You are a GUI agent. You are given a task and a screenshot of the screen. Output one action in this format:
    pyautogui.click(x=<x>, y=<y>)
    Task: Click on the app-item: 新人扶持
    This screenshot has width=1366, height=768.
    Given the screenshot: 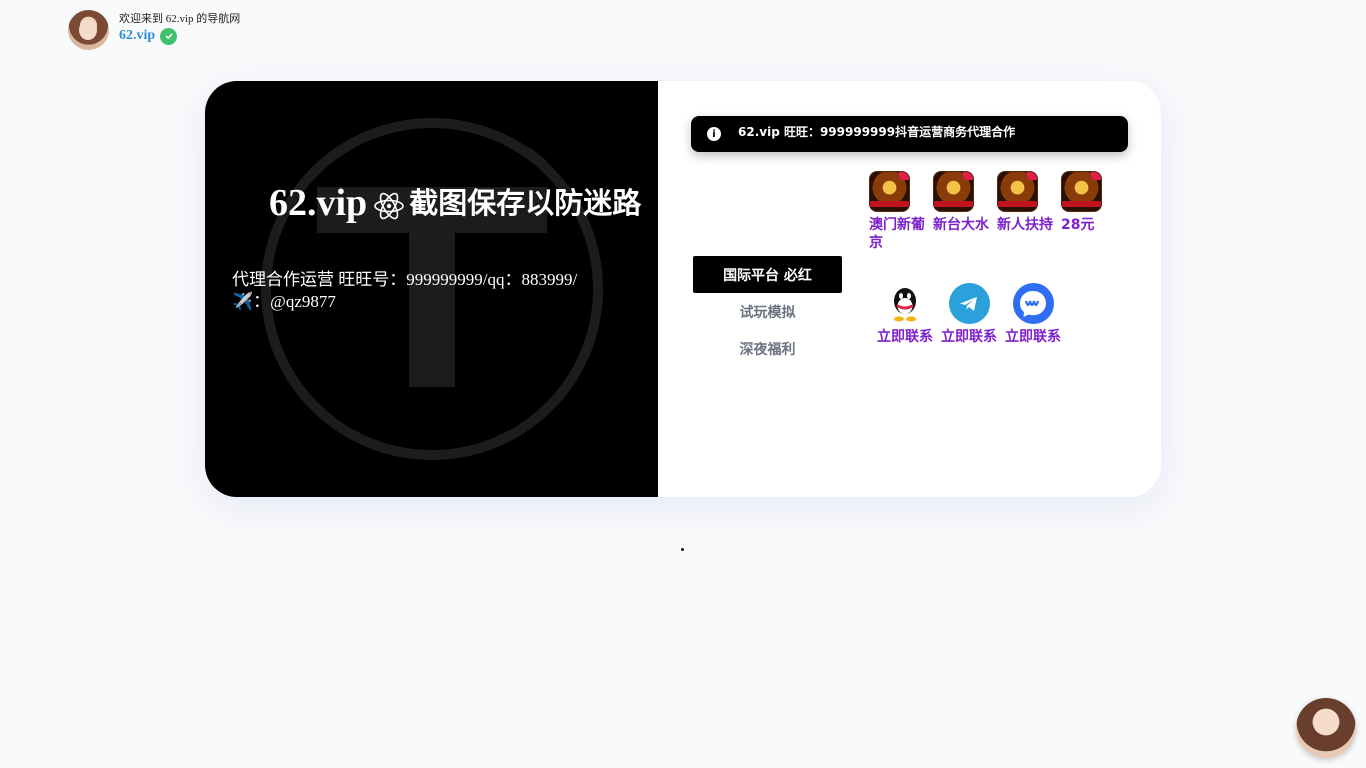 What is the action you would take?
    pyautogui.click(x=1029, y=211)
    